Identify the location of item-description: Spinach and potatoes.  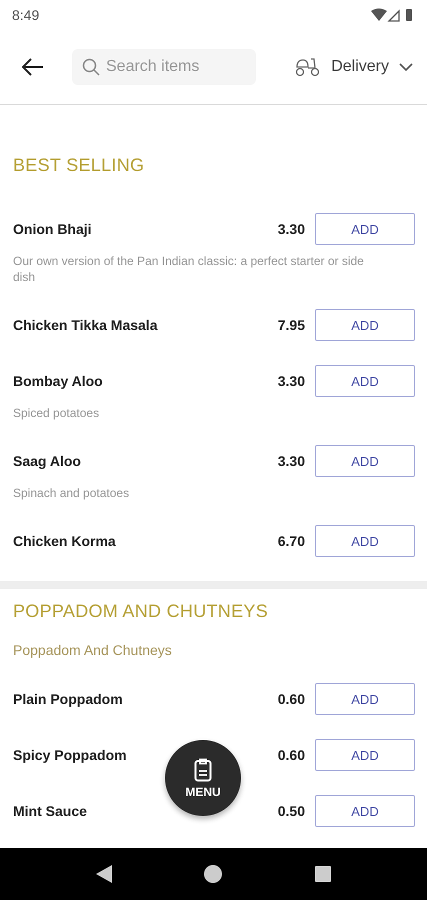
(71, 493).